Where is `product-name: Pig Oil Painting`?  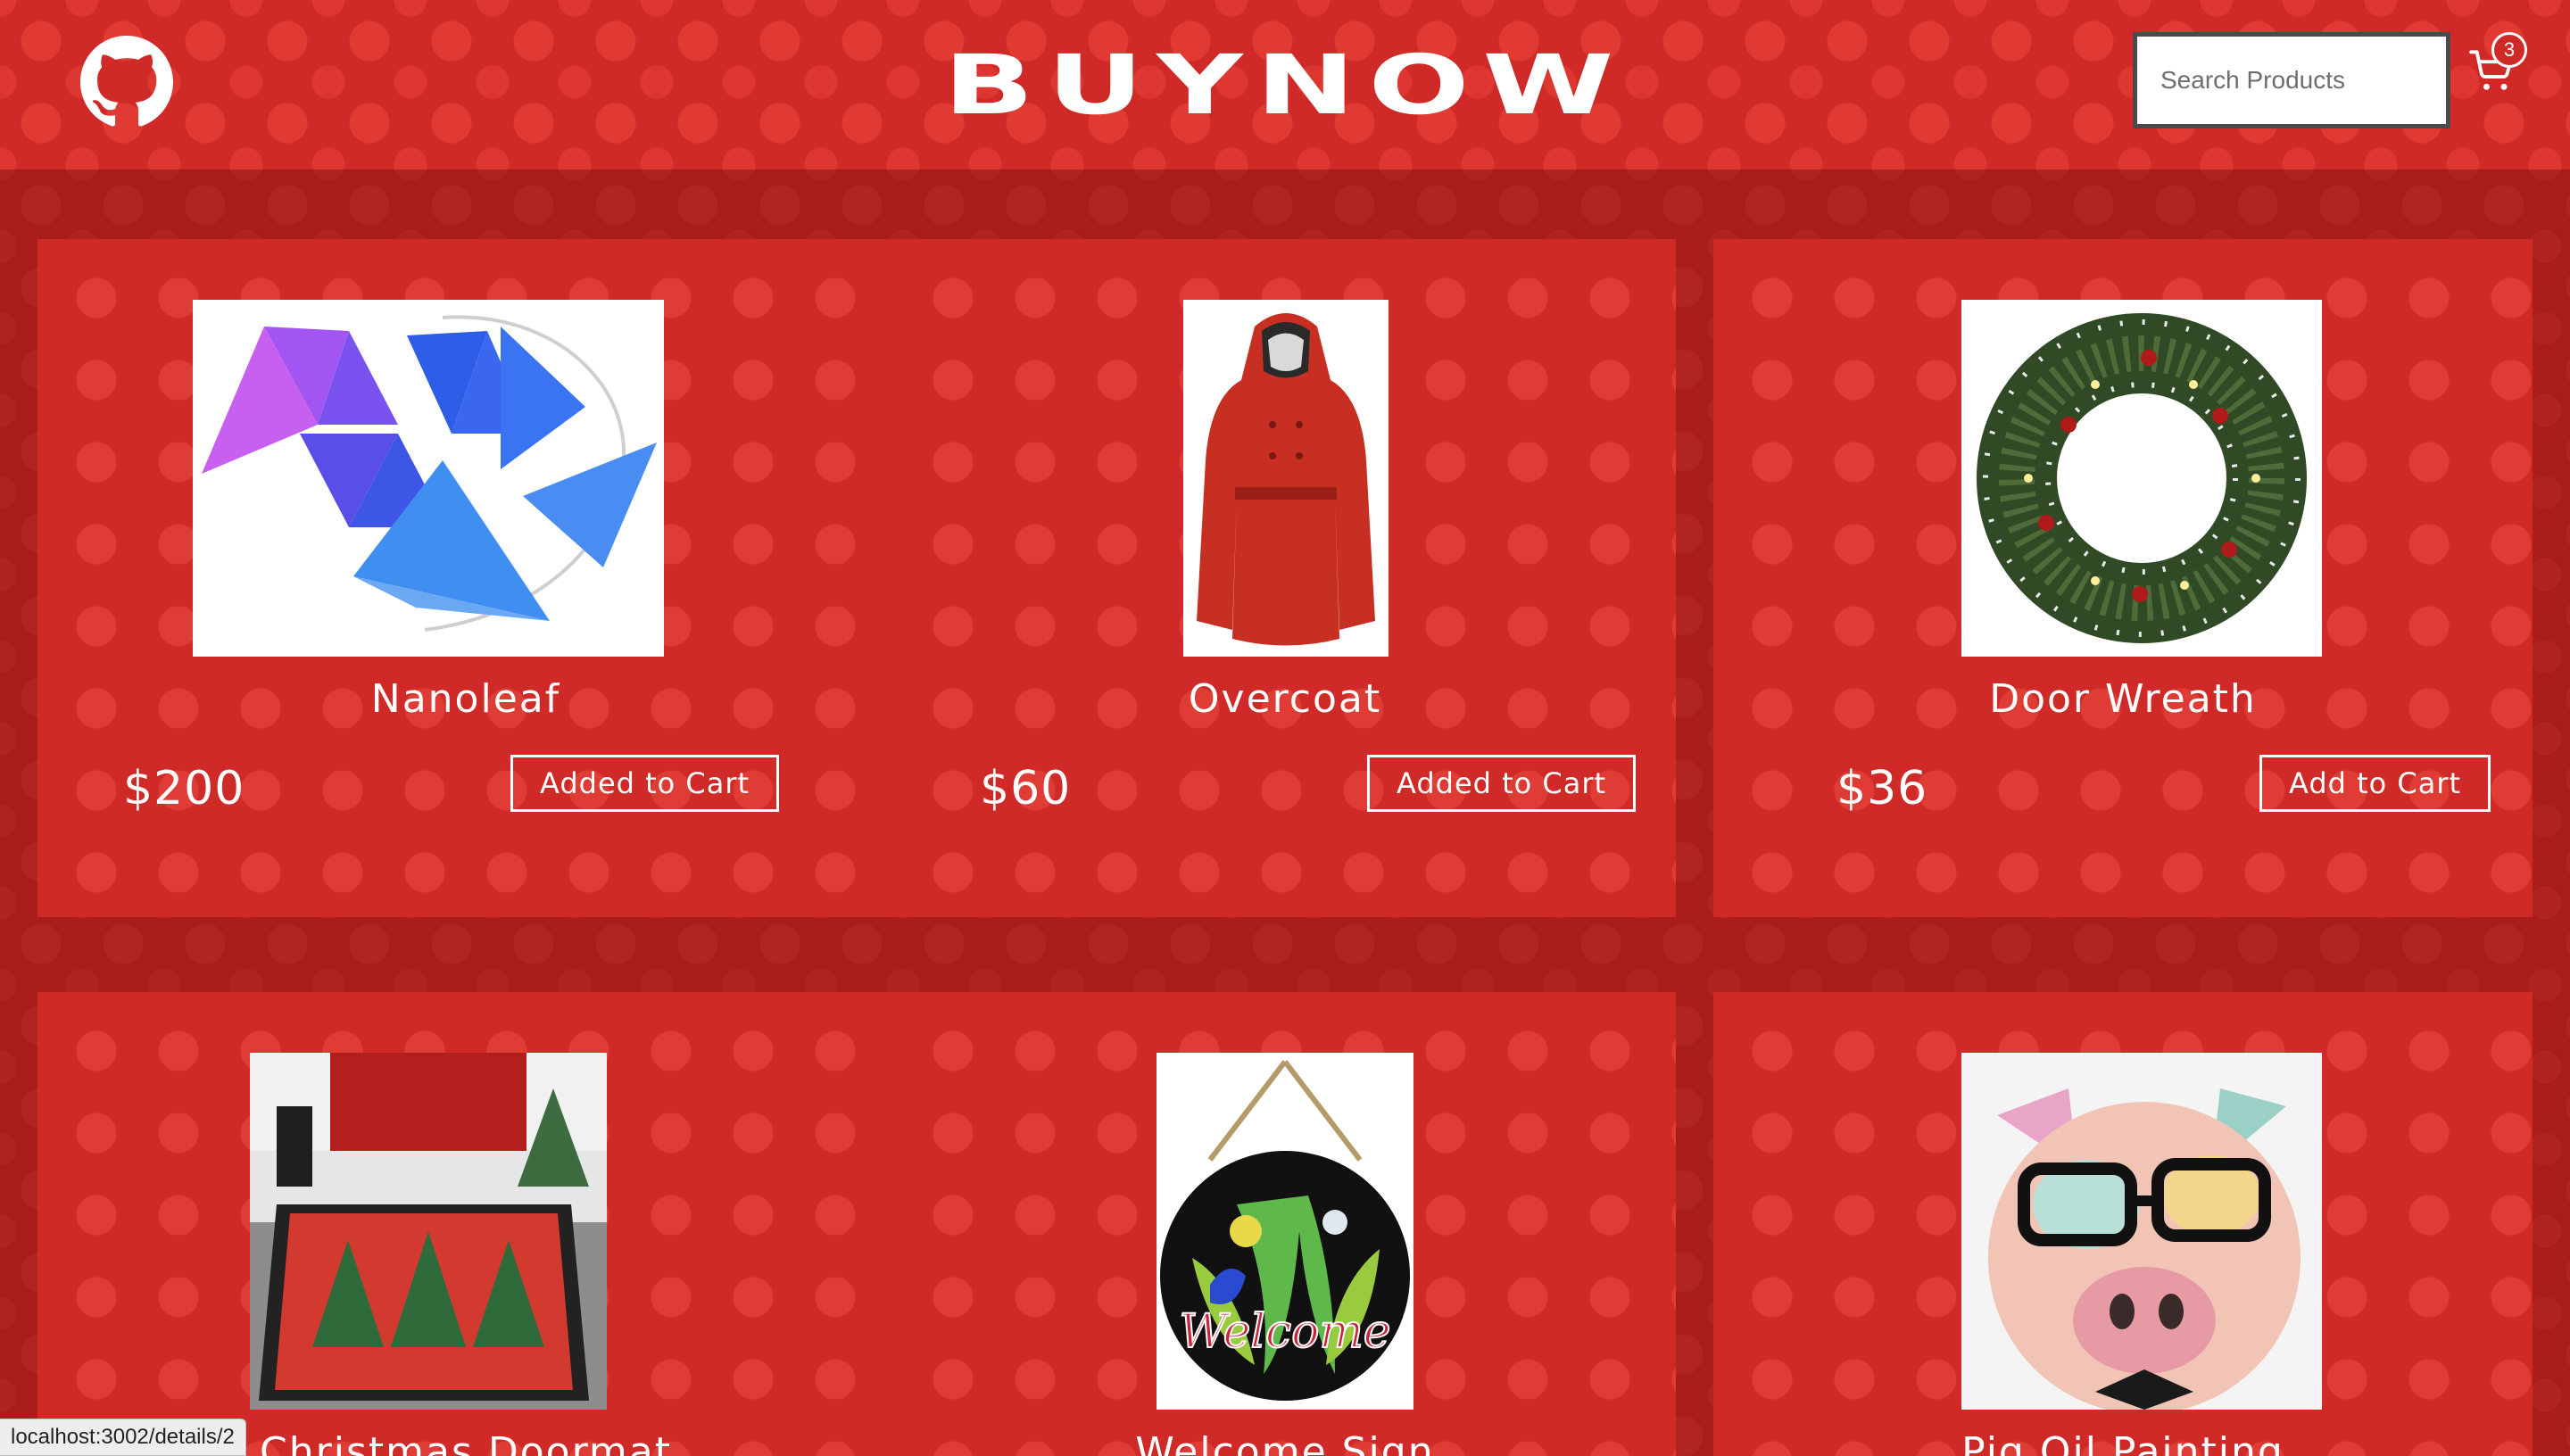 product-name: Pig Oil Painting is located at coordinates (2123, 1443).